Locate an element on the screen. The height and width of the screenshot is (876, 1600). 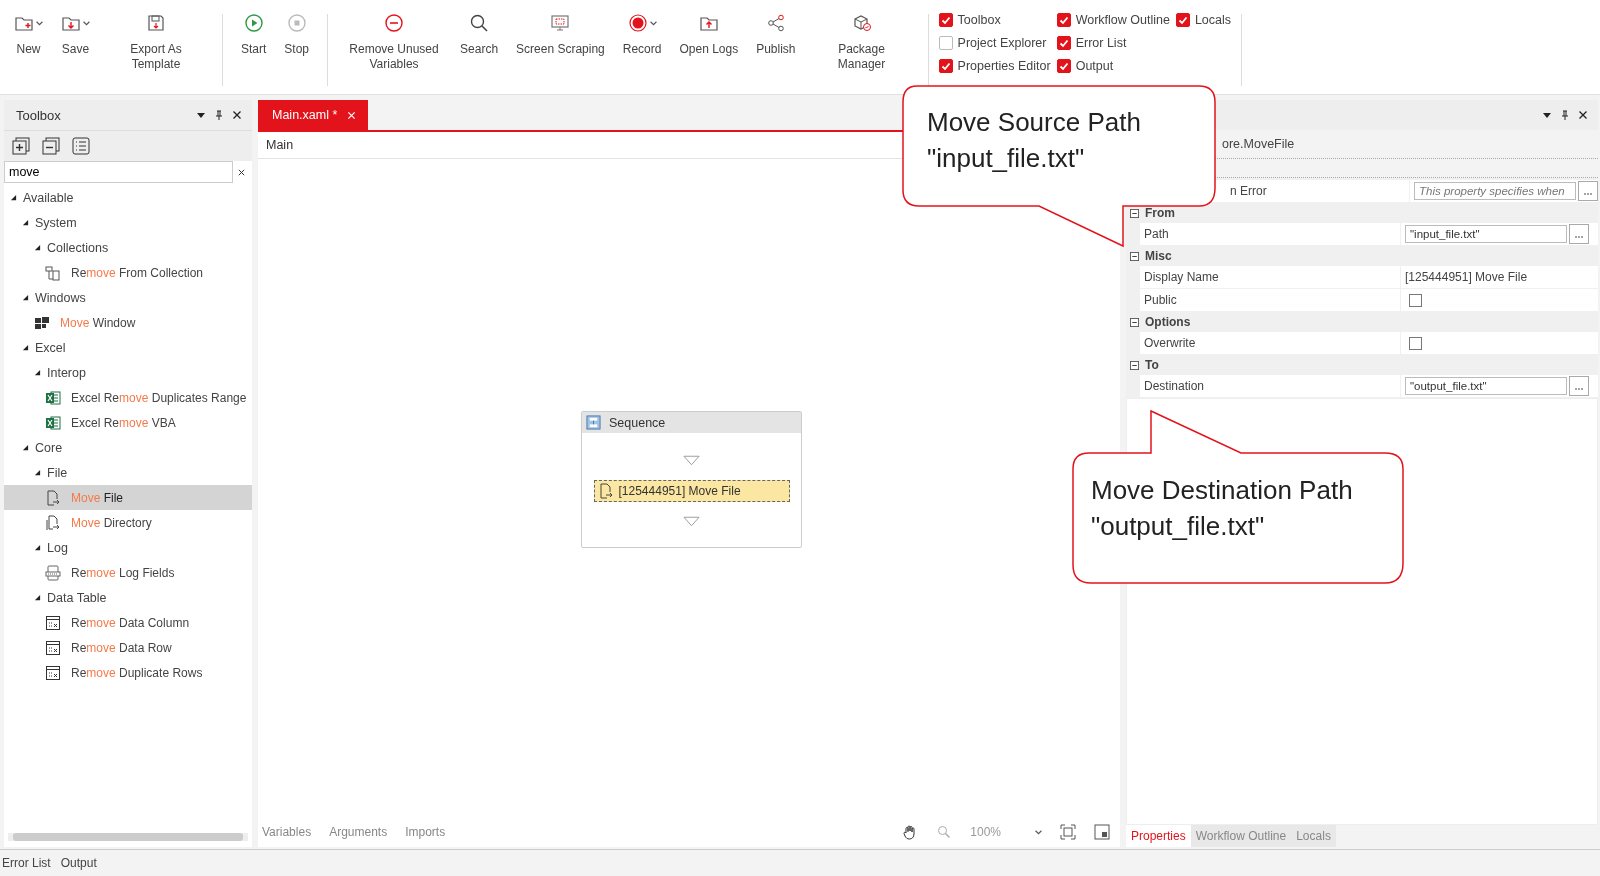
category-label: Interop is located at coordinates (66, 372).